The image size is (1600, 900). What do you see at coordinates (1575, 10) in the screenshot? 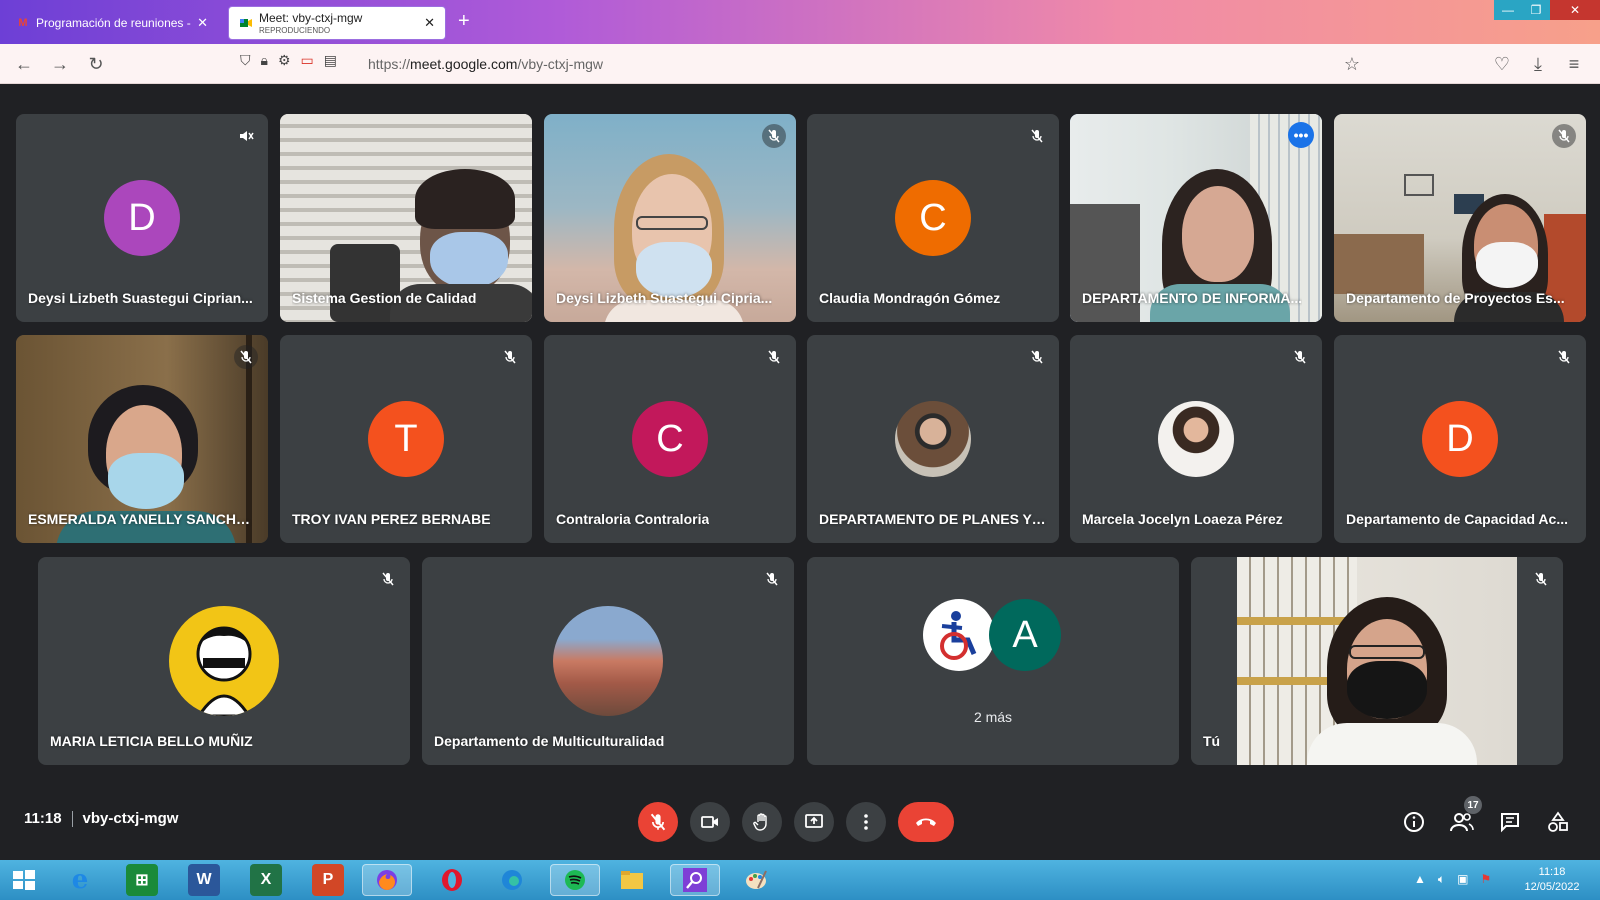
I see `close-window-icon: ✕` at bounding box center [1575, 10].